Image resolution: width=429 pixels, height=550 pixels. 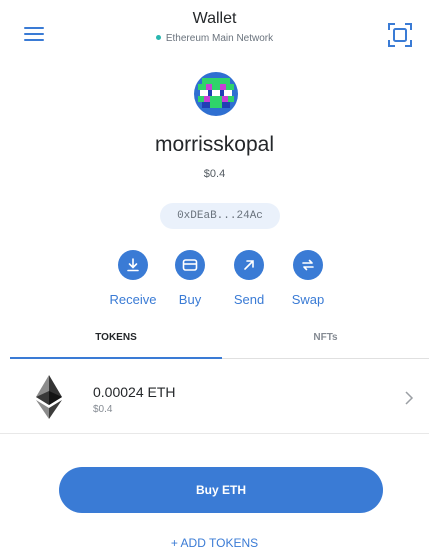 I want to click on account-avatar, so click(x=216, y=94).